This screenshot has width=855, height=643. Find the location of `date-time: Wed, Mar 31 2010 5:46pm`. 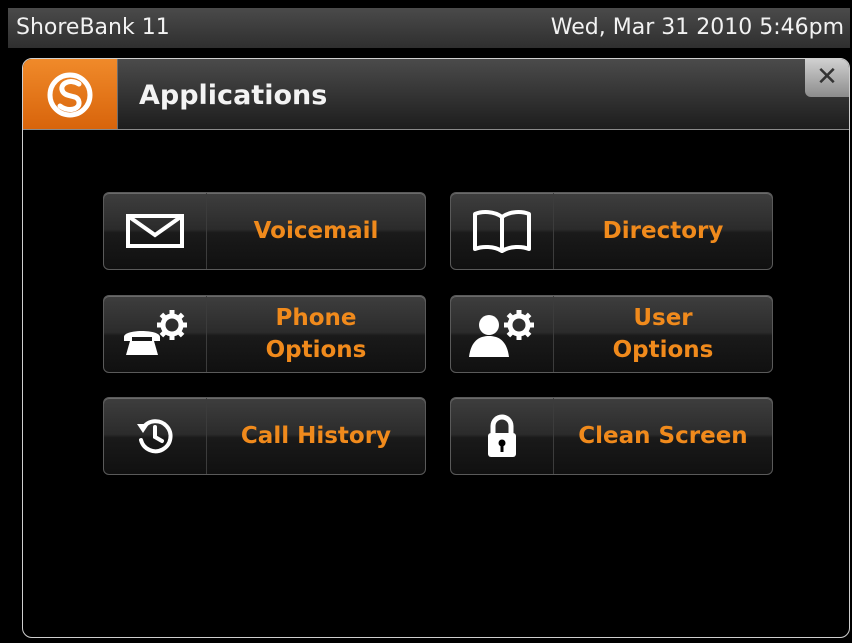

date-time: Wed, Mar 31 2010 5:46pm is located at coordinates (697, 27).